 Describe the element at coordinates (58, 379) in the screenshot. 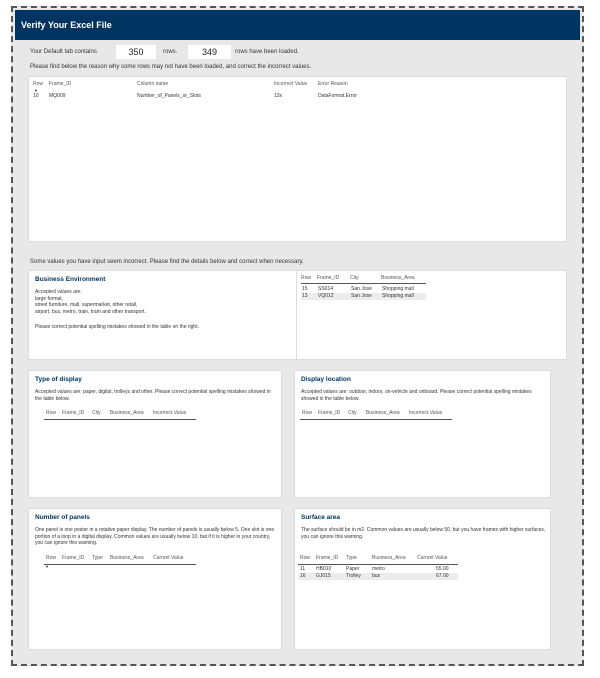

I see `type-display-title: Type of display` at that location.